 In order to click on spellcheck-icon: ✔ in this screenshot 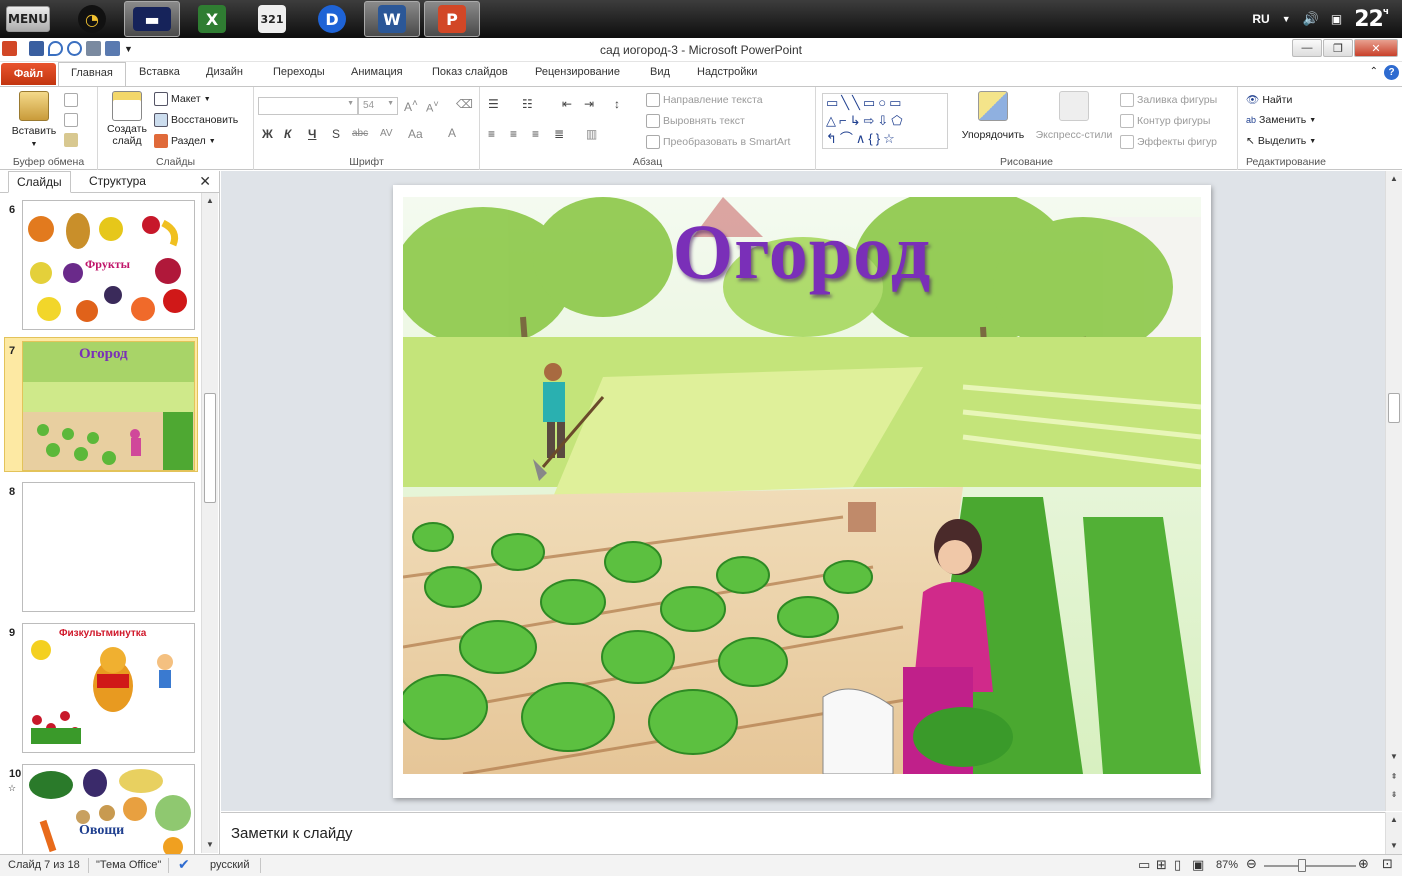, I will do `click(184, 864)`.